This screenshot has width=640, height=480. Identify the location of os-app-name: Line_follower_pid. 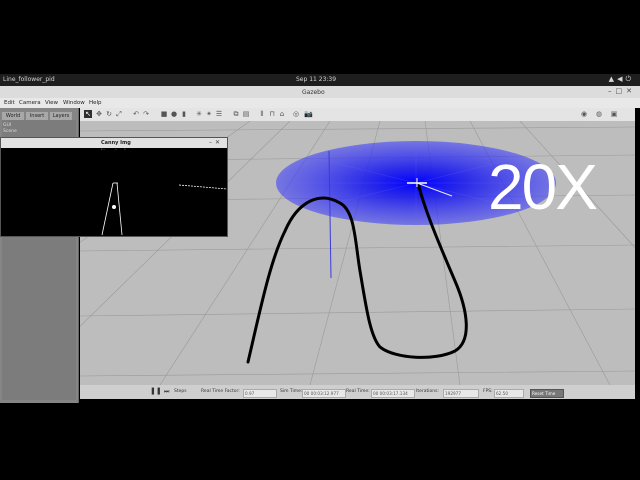
(29, 79).